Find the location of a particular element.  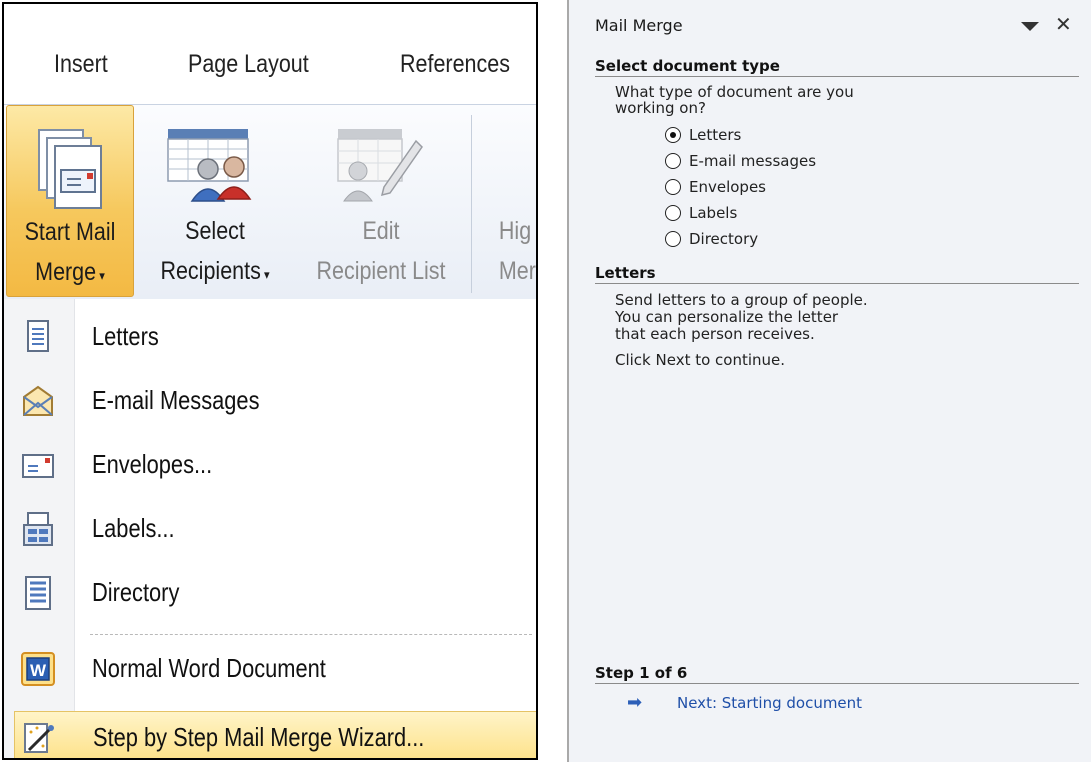

edit-recipient-list-label-line1: Edit is located at coordinates (381, 231).